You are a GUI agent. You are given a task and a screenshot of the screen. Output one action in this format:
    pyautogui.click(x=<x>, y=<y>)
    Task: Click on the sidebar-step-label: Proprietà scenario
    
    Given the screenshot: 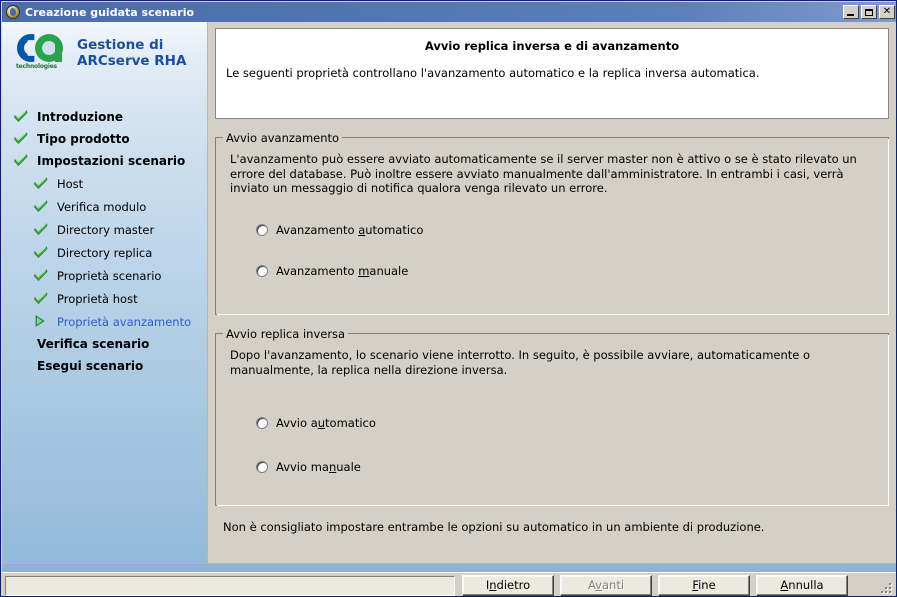 What is the action you would take?
    pyautogui.click(x=109, y=275)
    